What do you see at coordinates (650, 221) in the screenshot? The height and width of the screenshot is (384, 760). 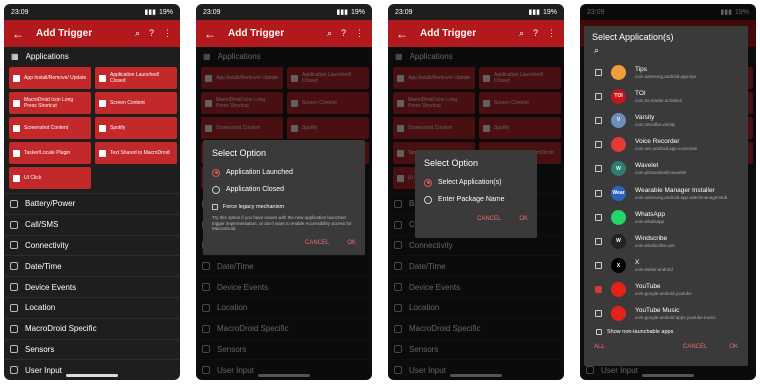 I see `app-package: com.whatsapp` at bounding box center [650, 221].